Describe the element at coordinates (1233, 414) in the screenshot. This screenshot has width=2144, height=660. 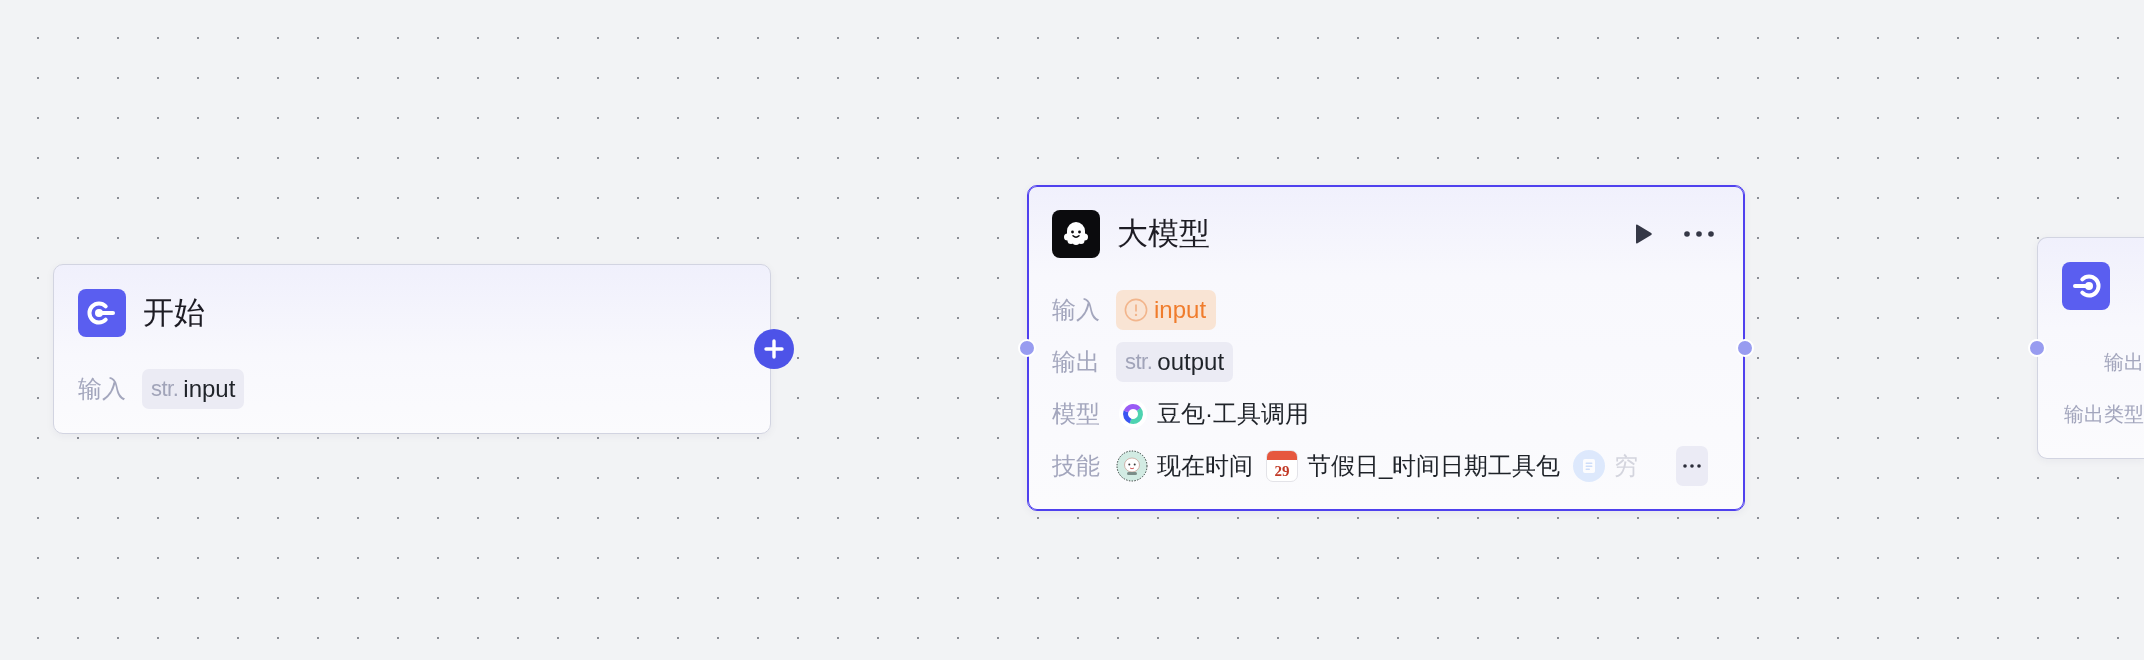
I see `model-name: 豆包·工具调用` at that location.